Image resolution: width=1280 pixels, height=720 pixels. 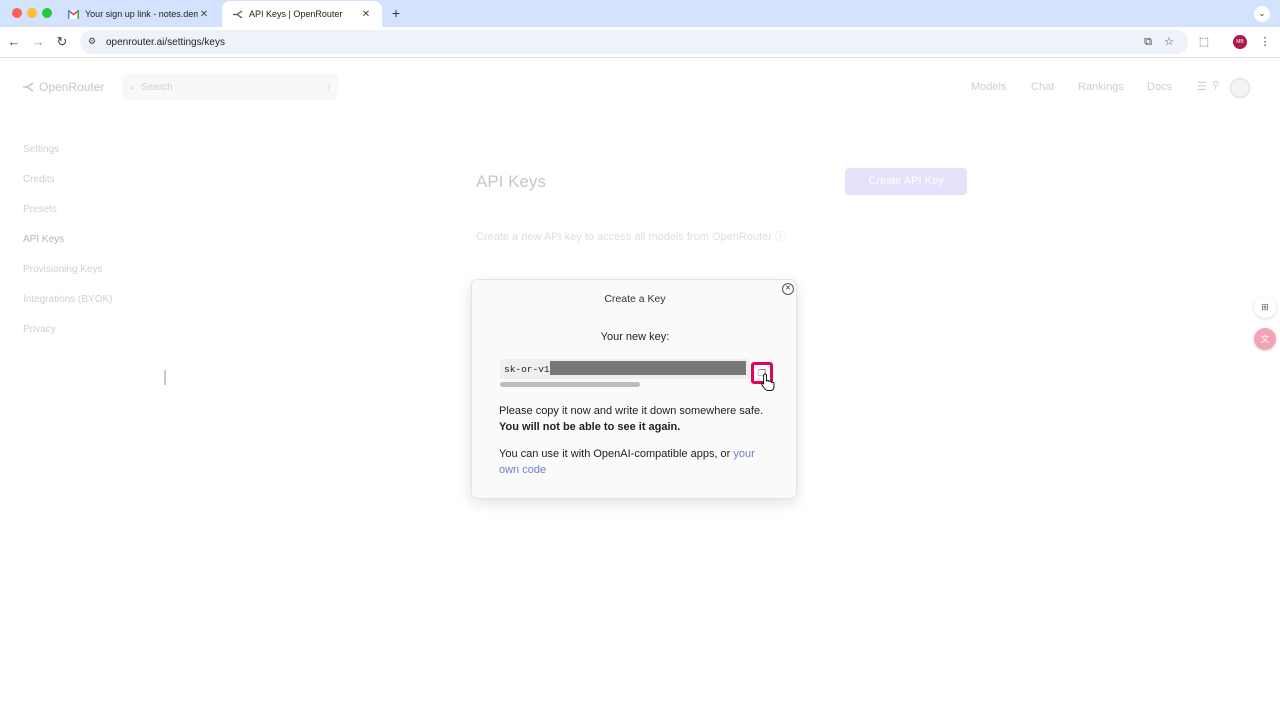 What do you see at coordinates (1169, 42) in the screenshot?
I see `bookmark-star-icon: ☆` at bounding box center [1169, 42].